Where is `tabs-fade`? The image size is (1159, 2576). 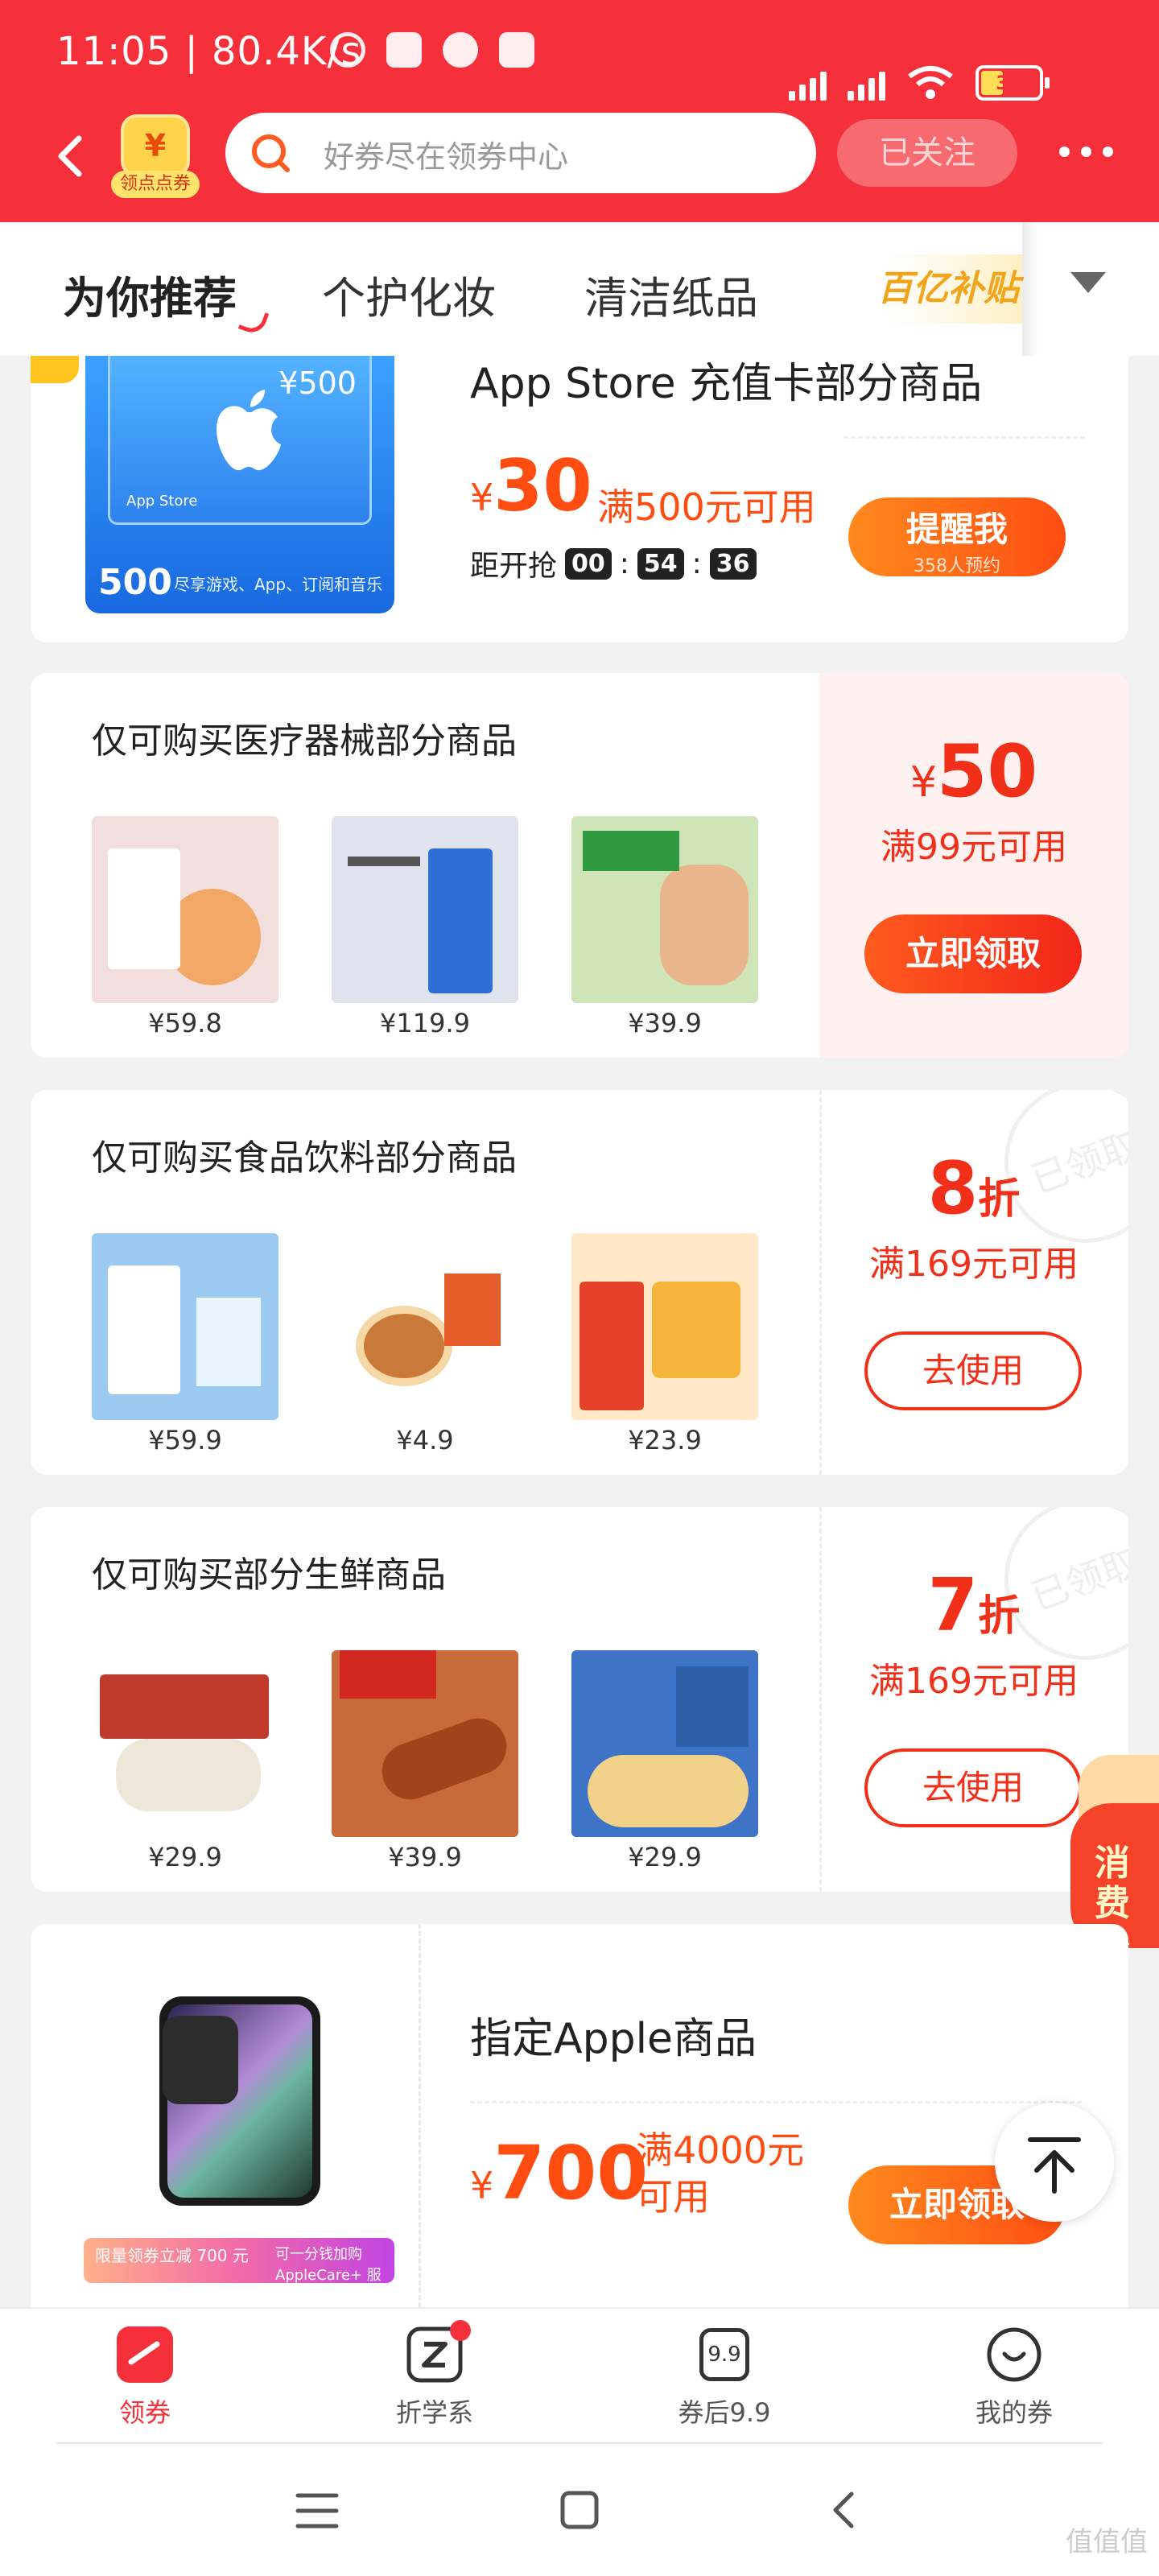 tabs-fade is located at coordinates (1030, 289).